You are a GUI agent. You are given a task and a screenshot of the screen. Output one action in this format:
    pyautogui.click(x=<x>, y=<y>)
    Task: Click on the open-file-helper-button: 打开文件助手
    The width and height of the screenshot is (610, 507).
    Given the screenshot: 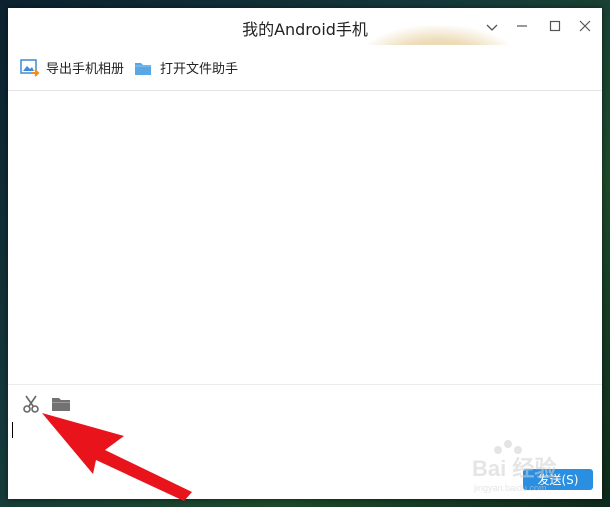 What is the action you would take?
    pyautogui.click(x=186, y=67)
    